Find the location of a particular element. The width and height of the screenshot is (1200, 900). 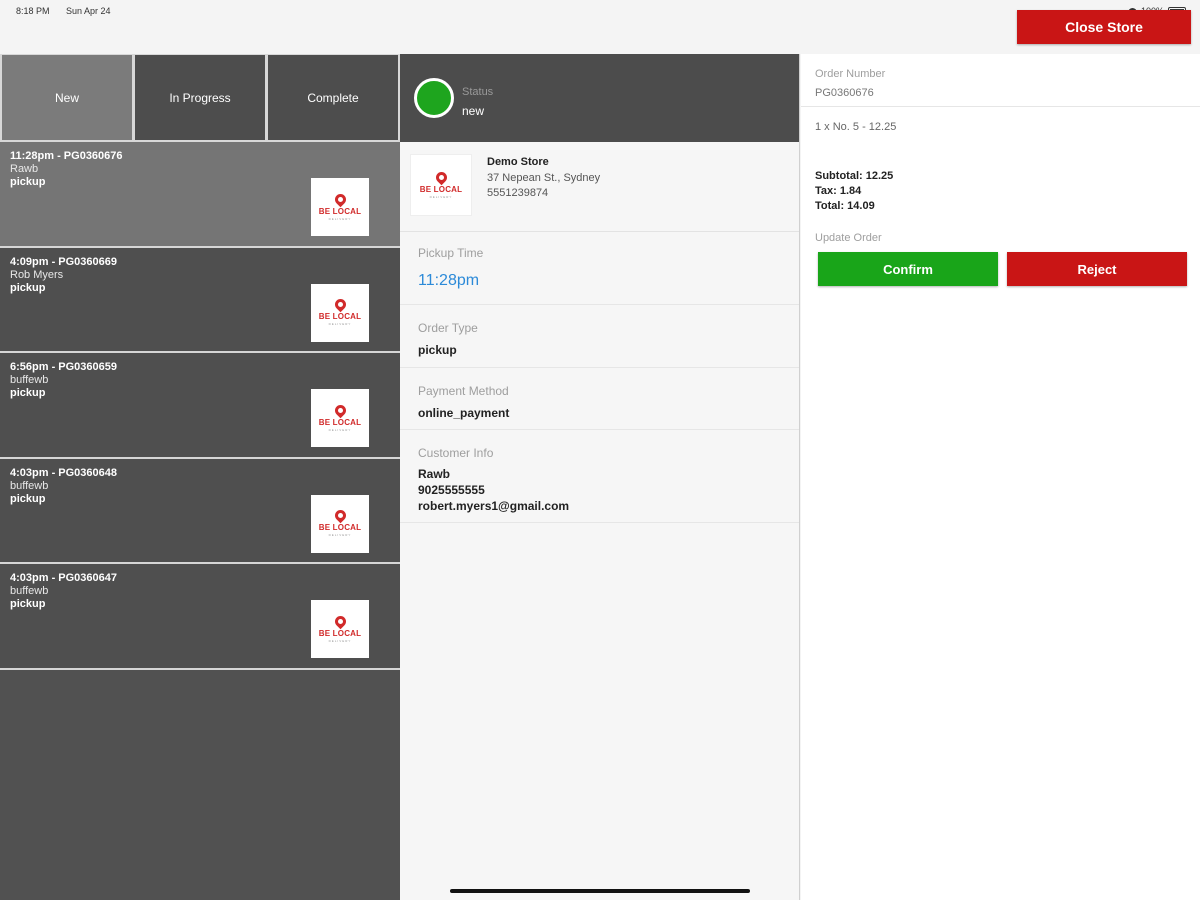

tax: Tax: 1.84 is located at coordinates (838, 191).